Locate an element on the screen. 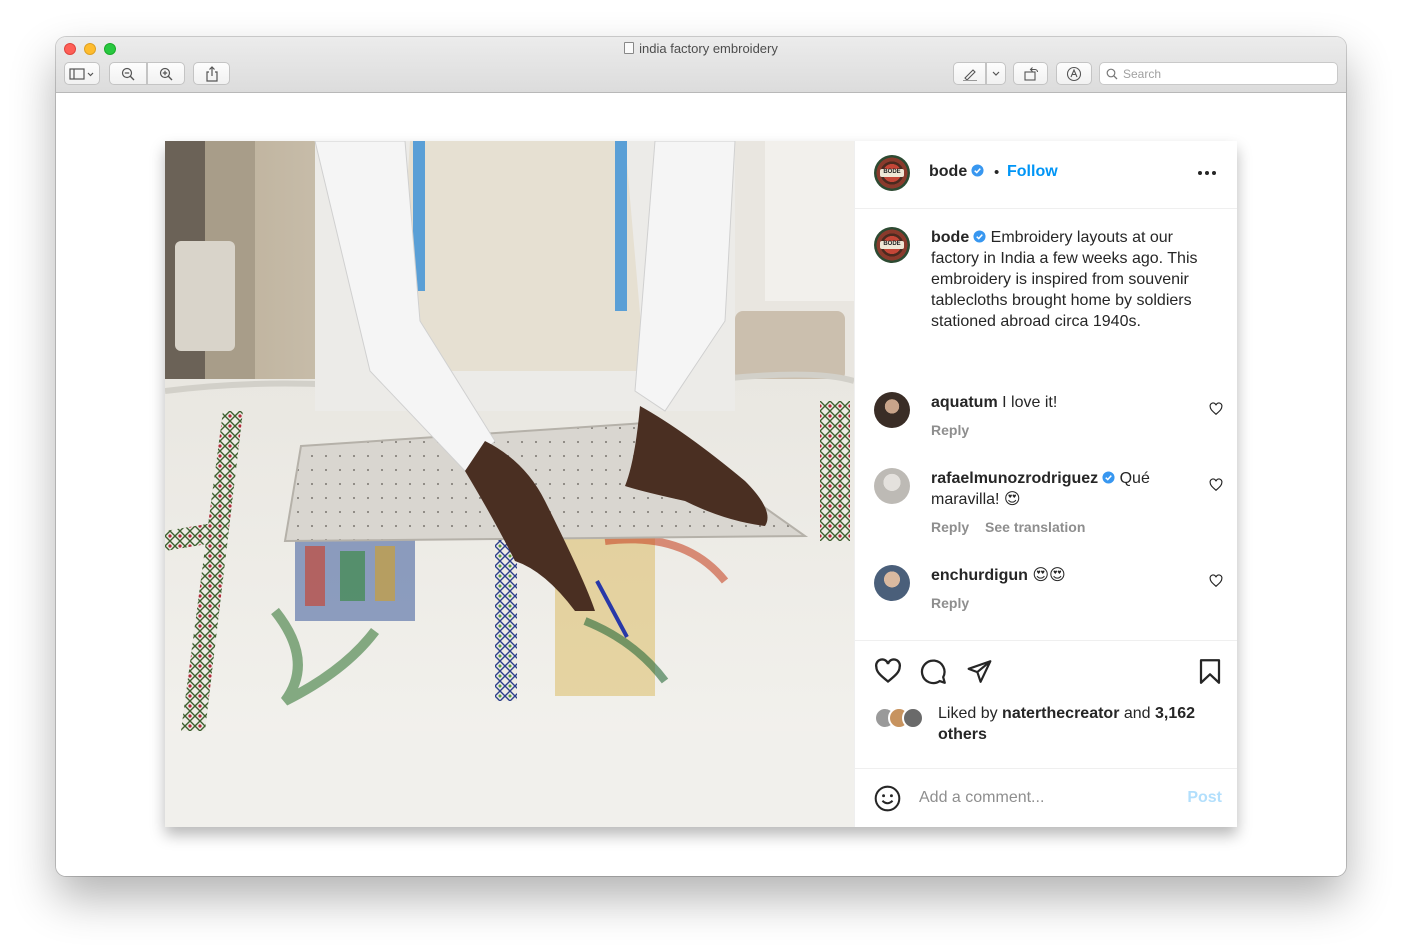  window-title: india factory embroidery is located at coordinates (701, 48).